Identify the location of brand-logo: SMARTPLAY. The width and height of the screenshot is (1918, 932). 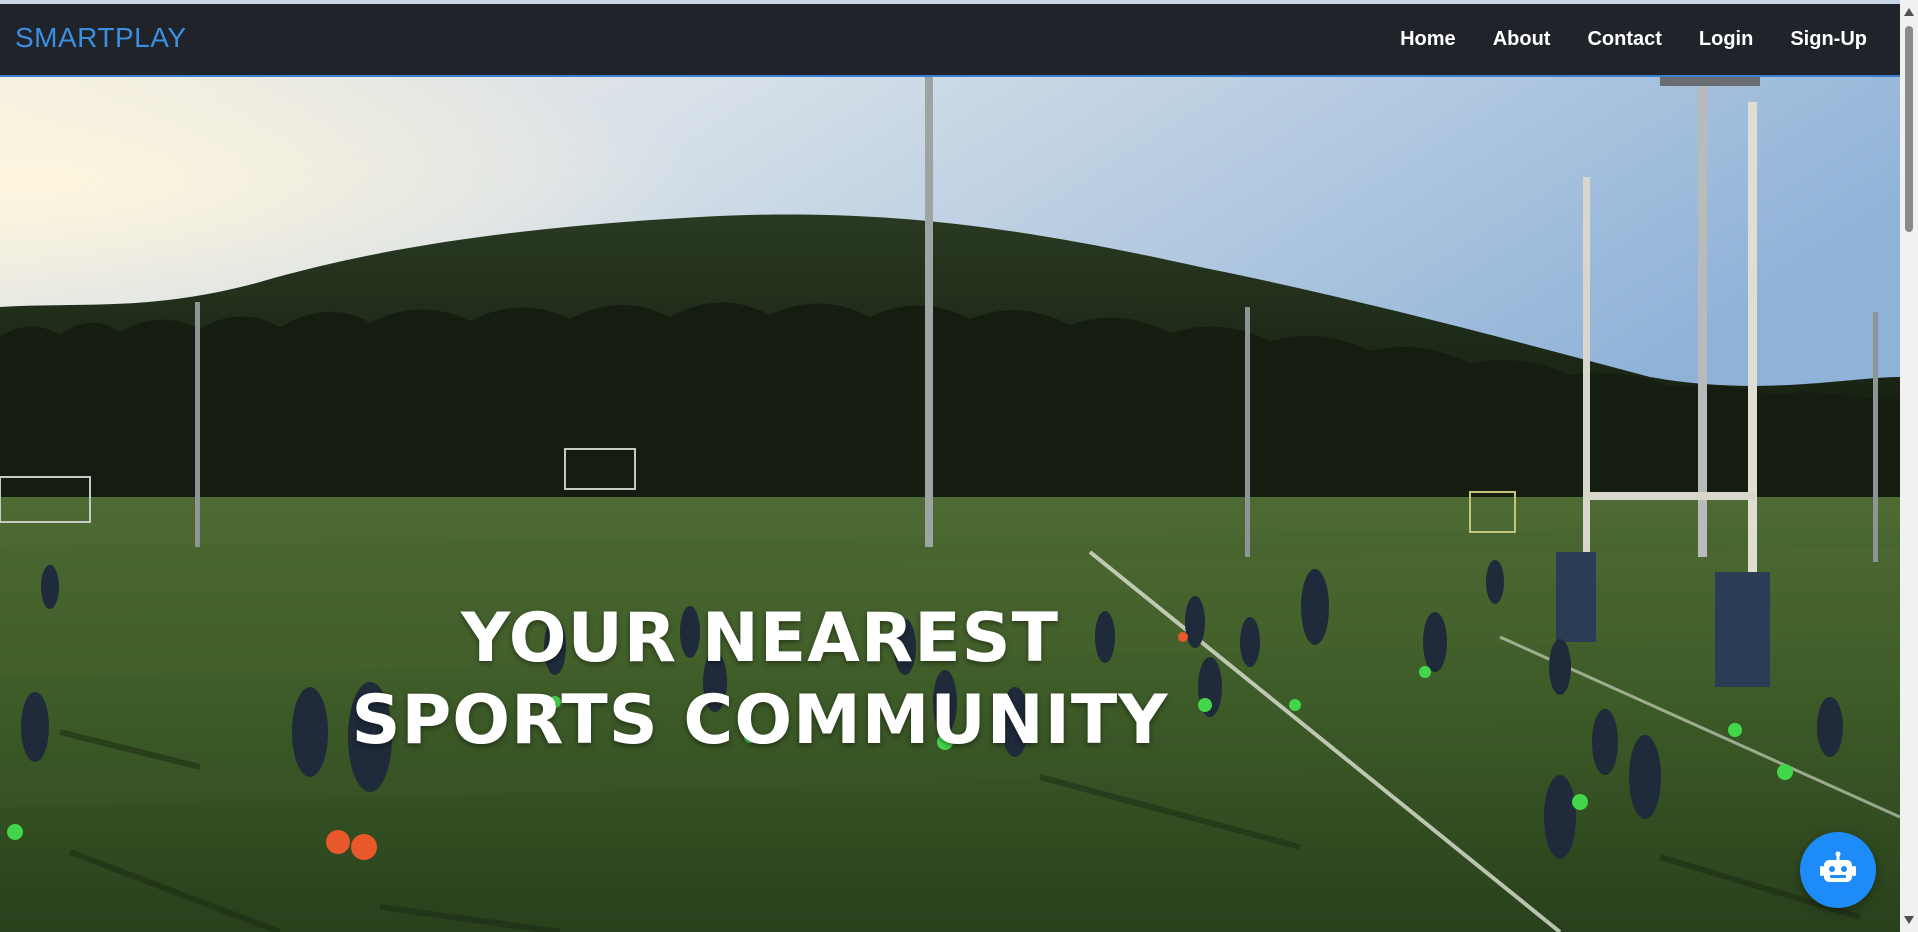
(101, 38).